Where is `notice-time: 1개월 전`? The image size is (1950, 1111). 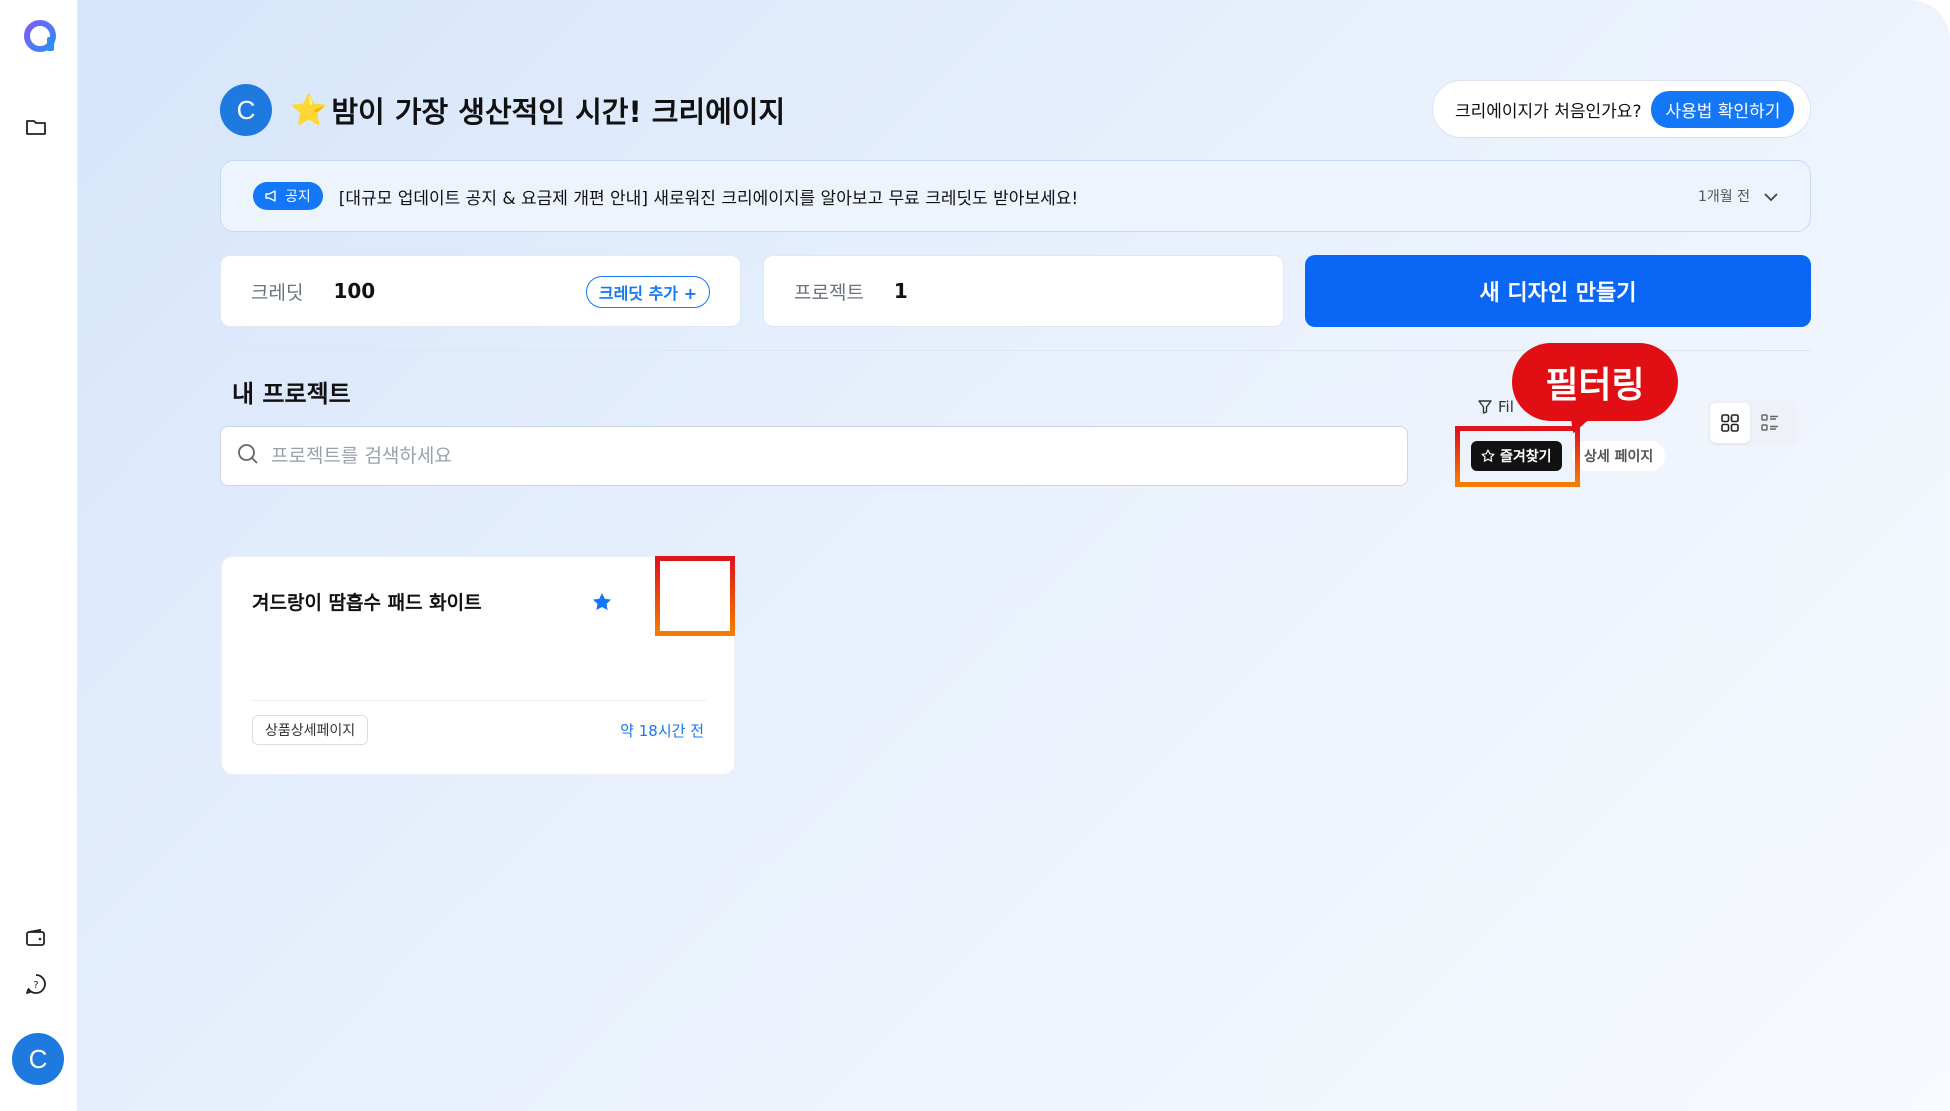
notice-time: 1개월 전 is located at coordinates (1724, 197).